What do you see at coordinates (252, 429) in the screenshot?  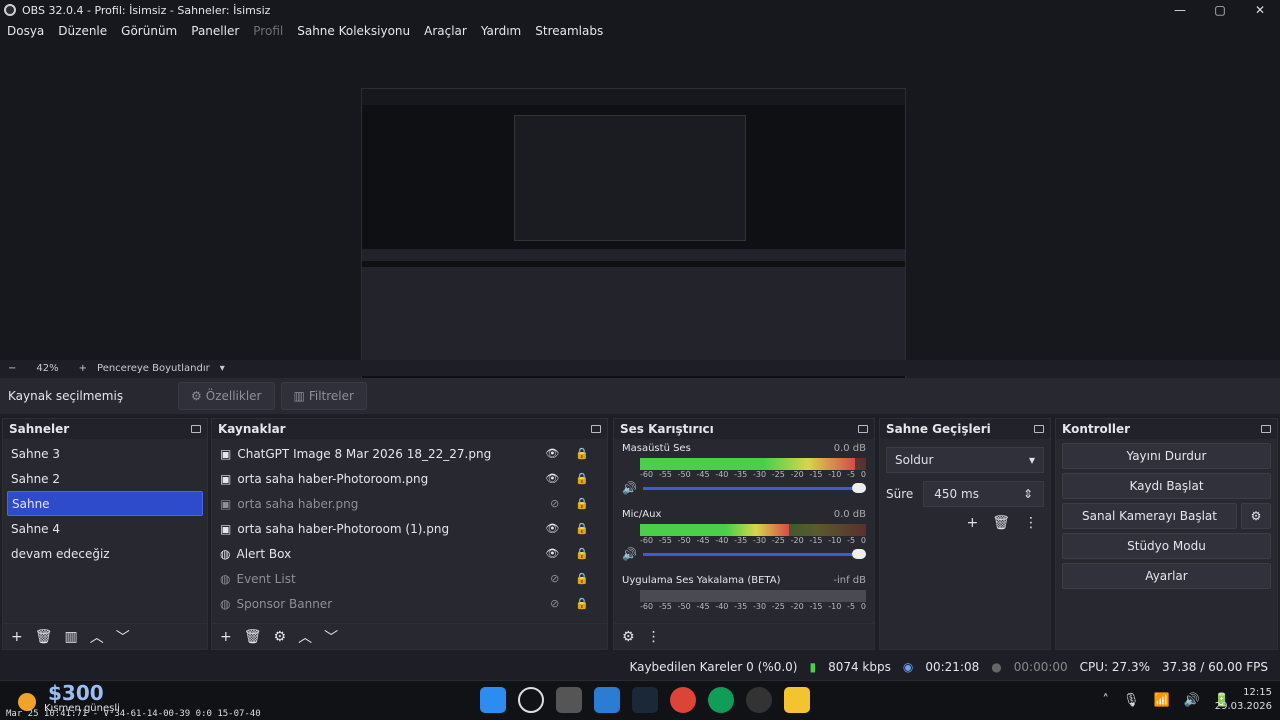 I see `sources-title: Kaynaklar` at bounding box center [252, 429].